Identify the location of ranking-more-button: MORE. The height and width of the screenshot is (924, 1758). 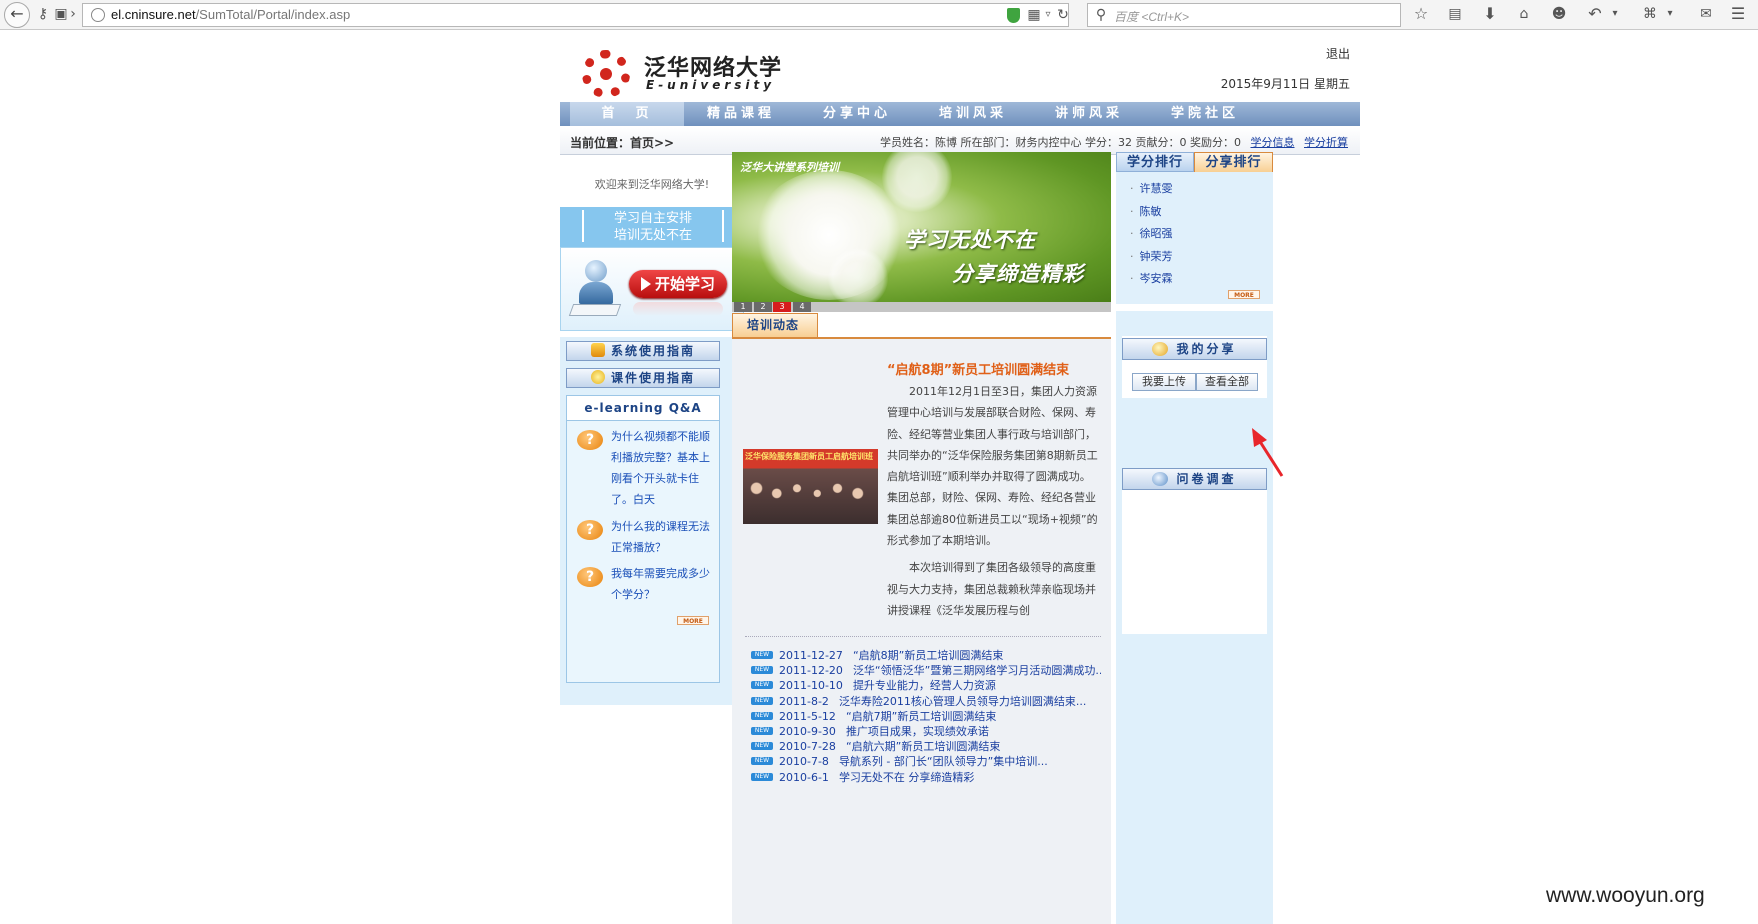
(1244, 294).